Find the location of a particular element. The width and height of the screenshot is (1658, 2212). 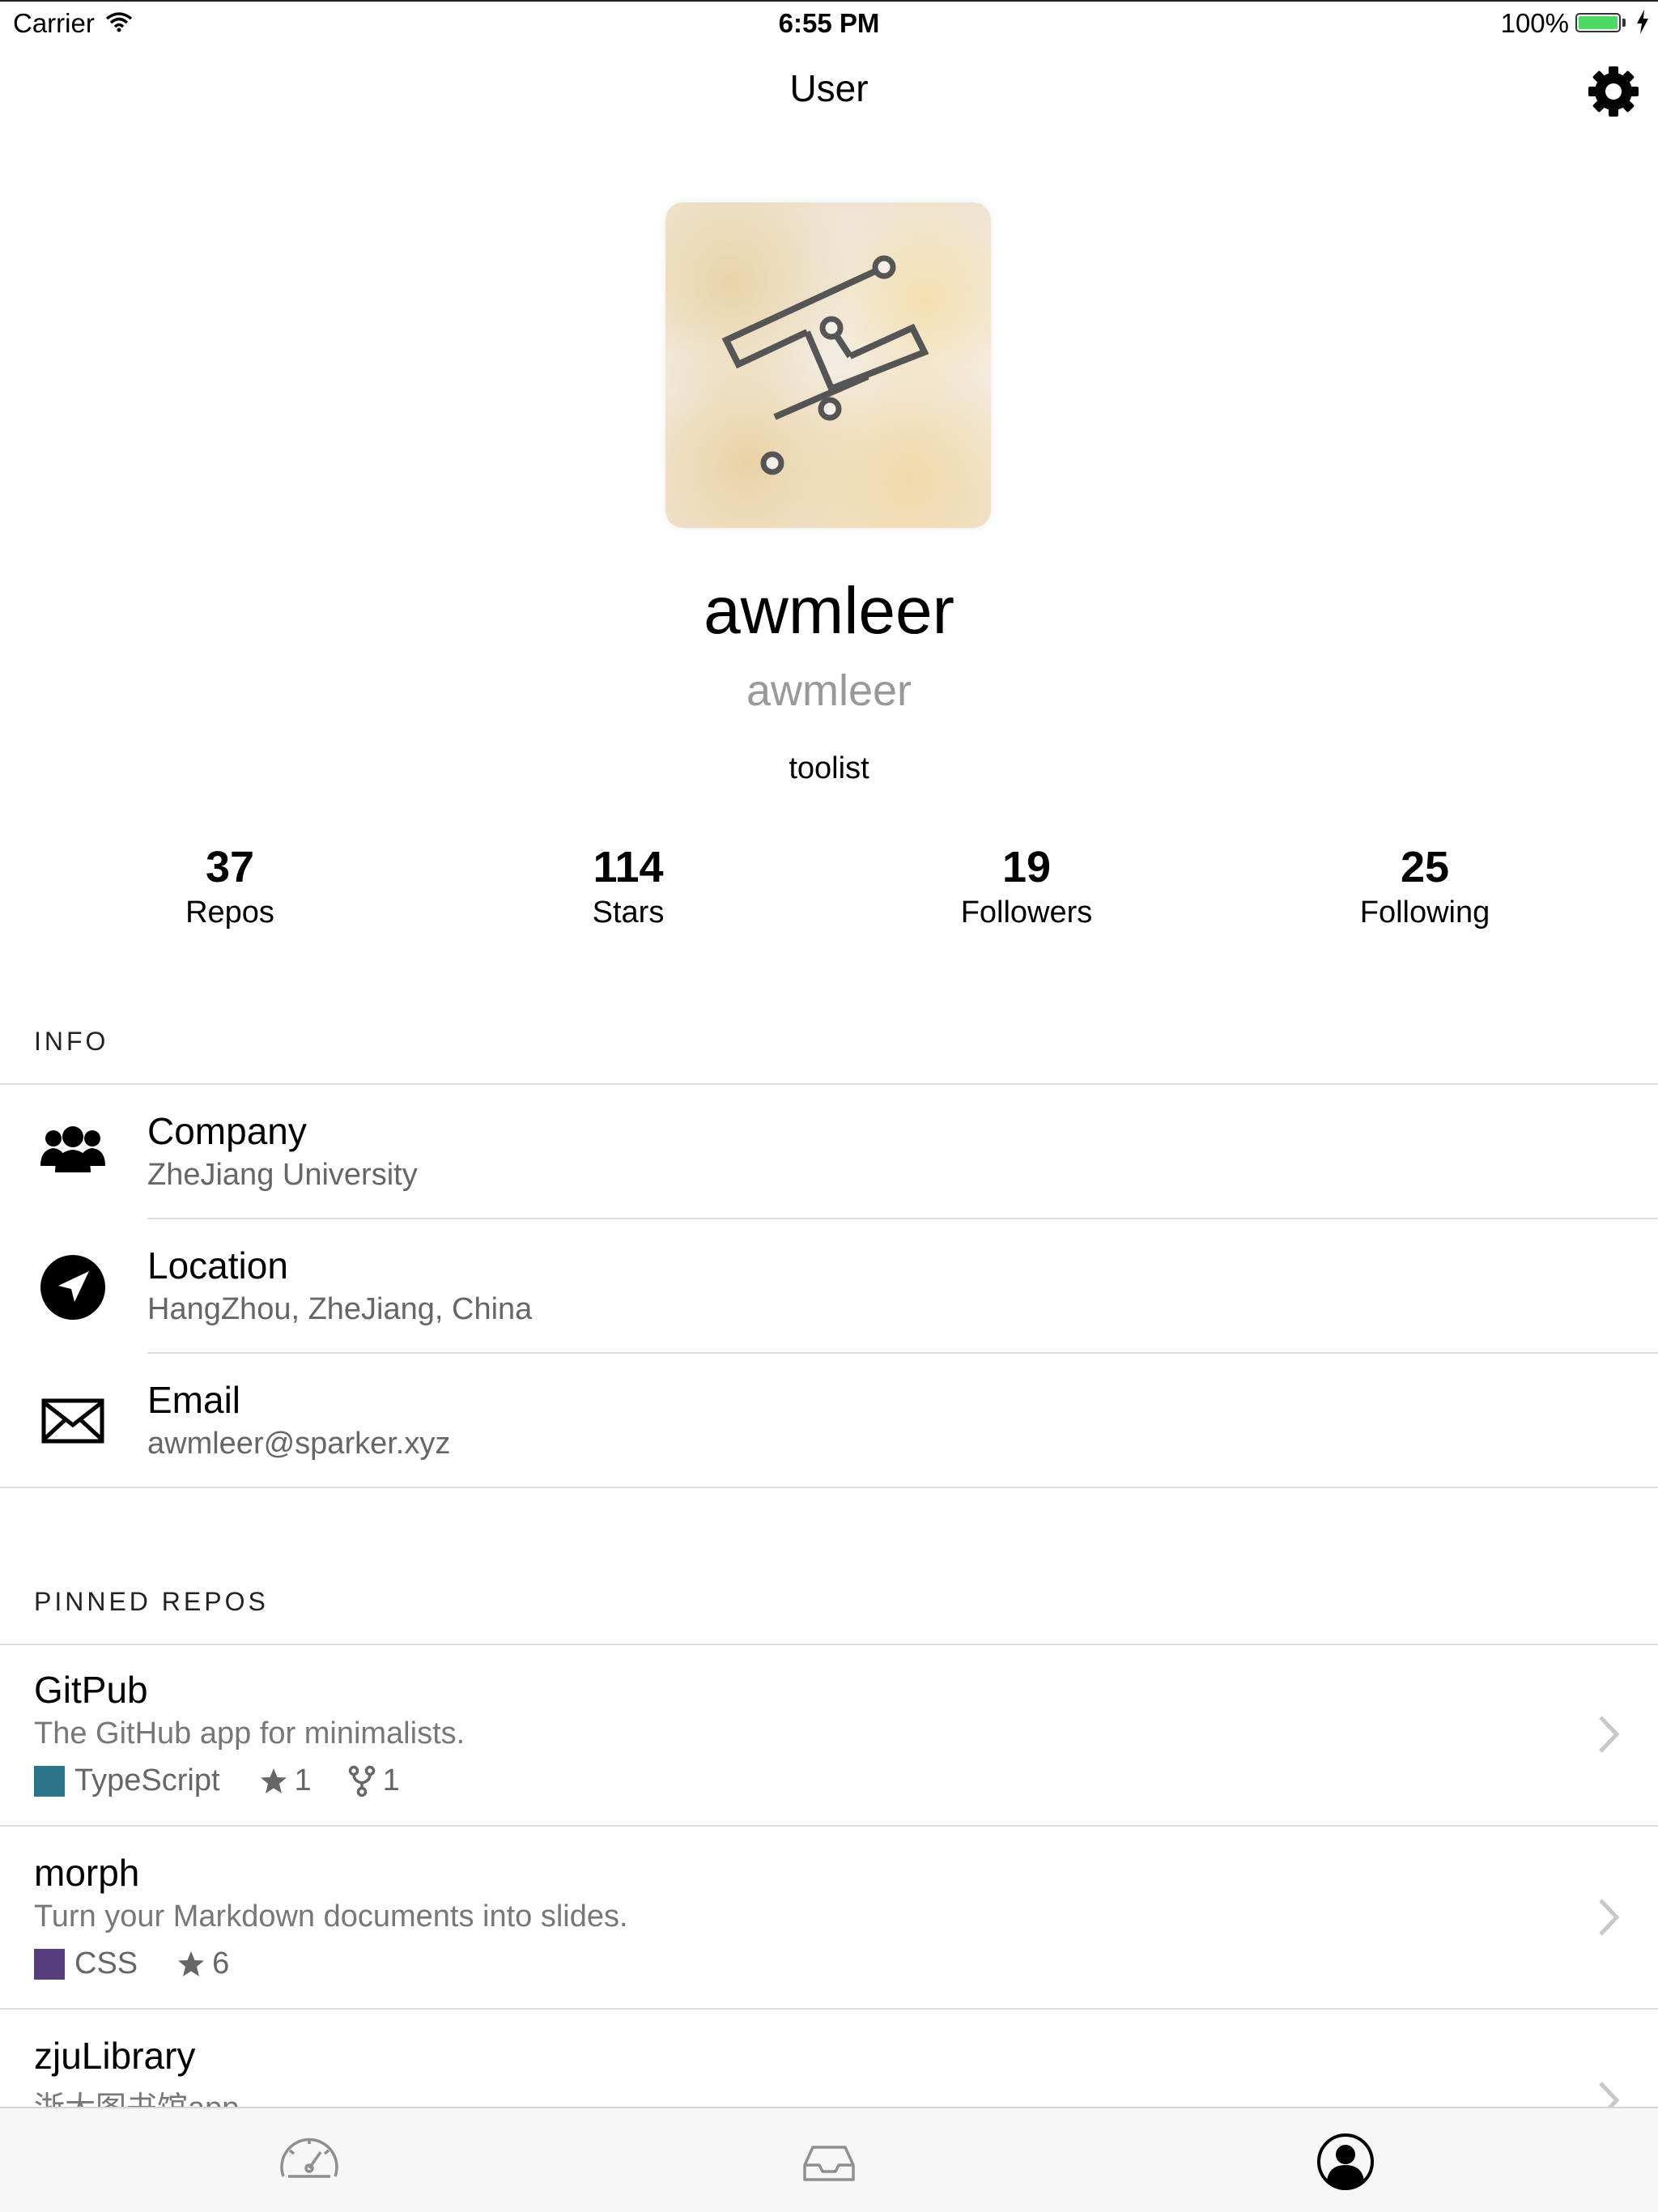

repo-language: TypeScript is located at coordinates (147, 1780).